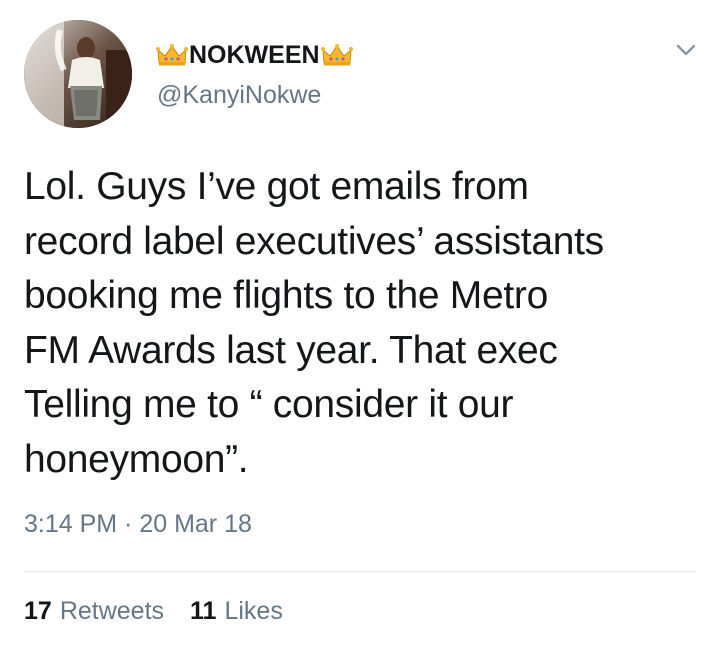 Image resolution: width=720 pixels, height=649 pixels. Describe the element at coordinates (38, 611) in the screenshot. I see `retweets-count: 17` at that location.